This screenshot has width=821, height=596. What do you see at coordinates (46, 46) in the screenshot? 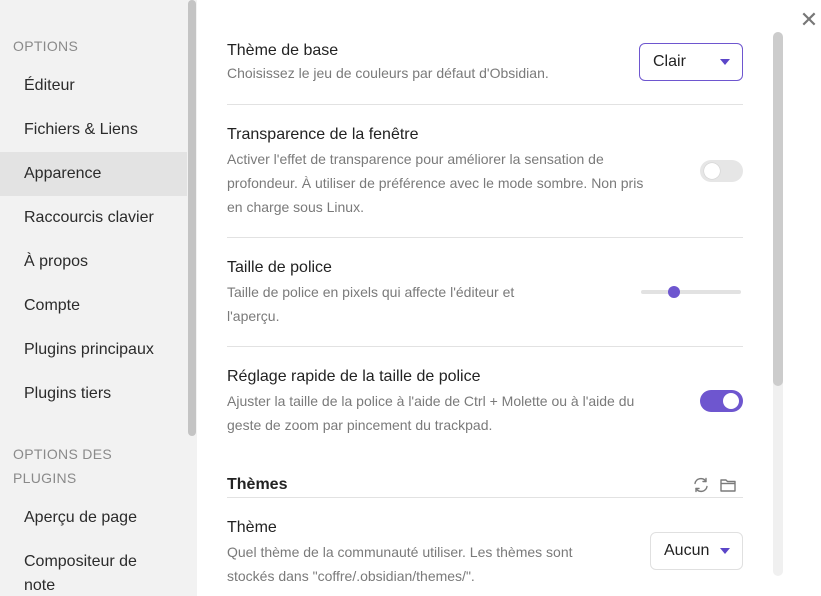
I see `sidebar-section-options: OPTIONS` at bounding box center [46, 46].